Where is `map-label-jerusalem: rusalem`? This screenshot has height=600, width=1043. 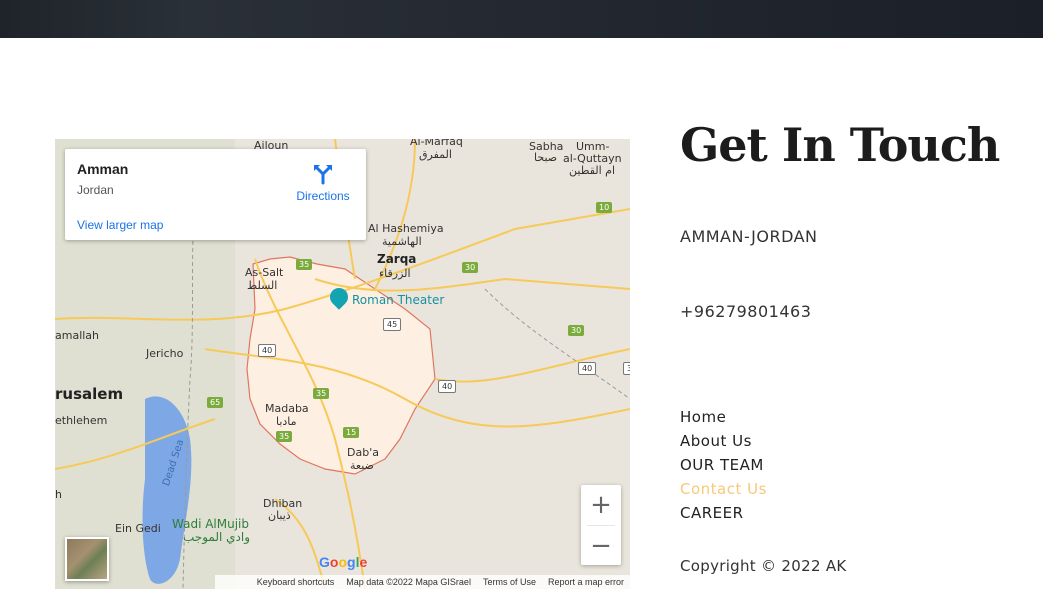
map-label-jerusalem: rusalem is located at coordinates (89, 394).